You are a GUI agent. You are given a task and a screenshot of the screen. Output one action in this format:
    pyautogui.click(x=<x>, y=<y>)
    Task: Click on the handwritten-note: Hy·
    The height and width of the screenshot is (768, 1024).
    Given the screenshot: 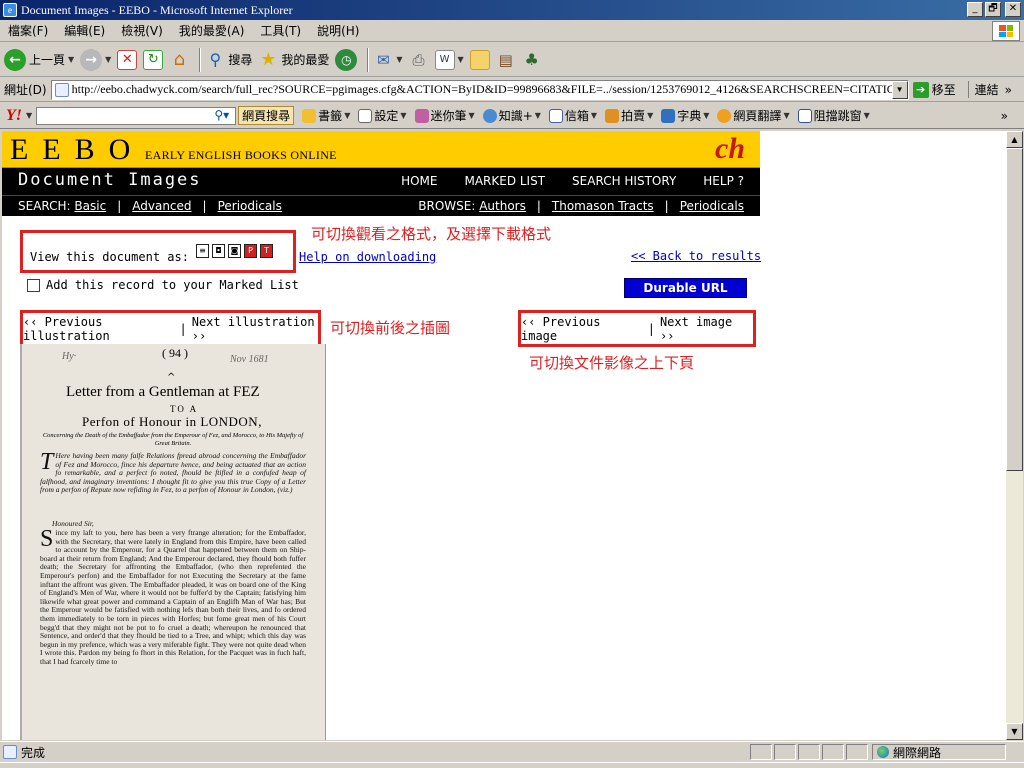 What is the action you would take?
    pyautogui.click(x=69, y=356)
    